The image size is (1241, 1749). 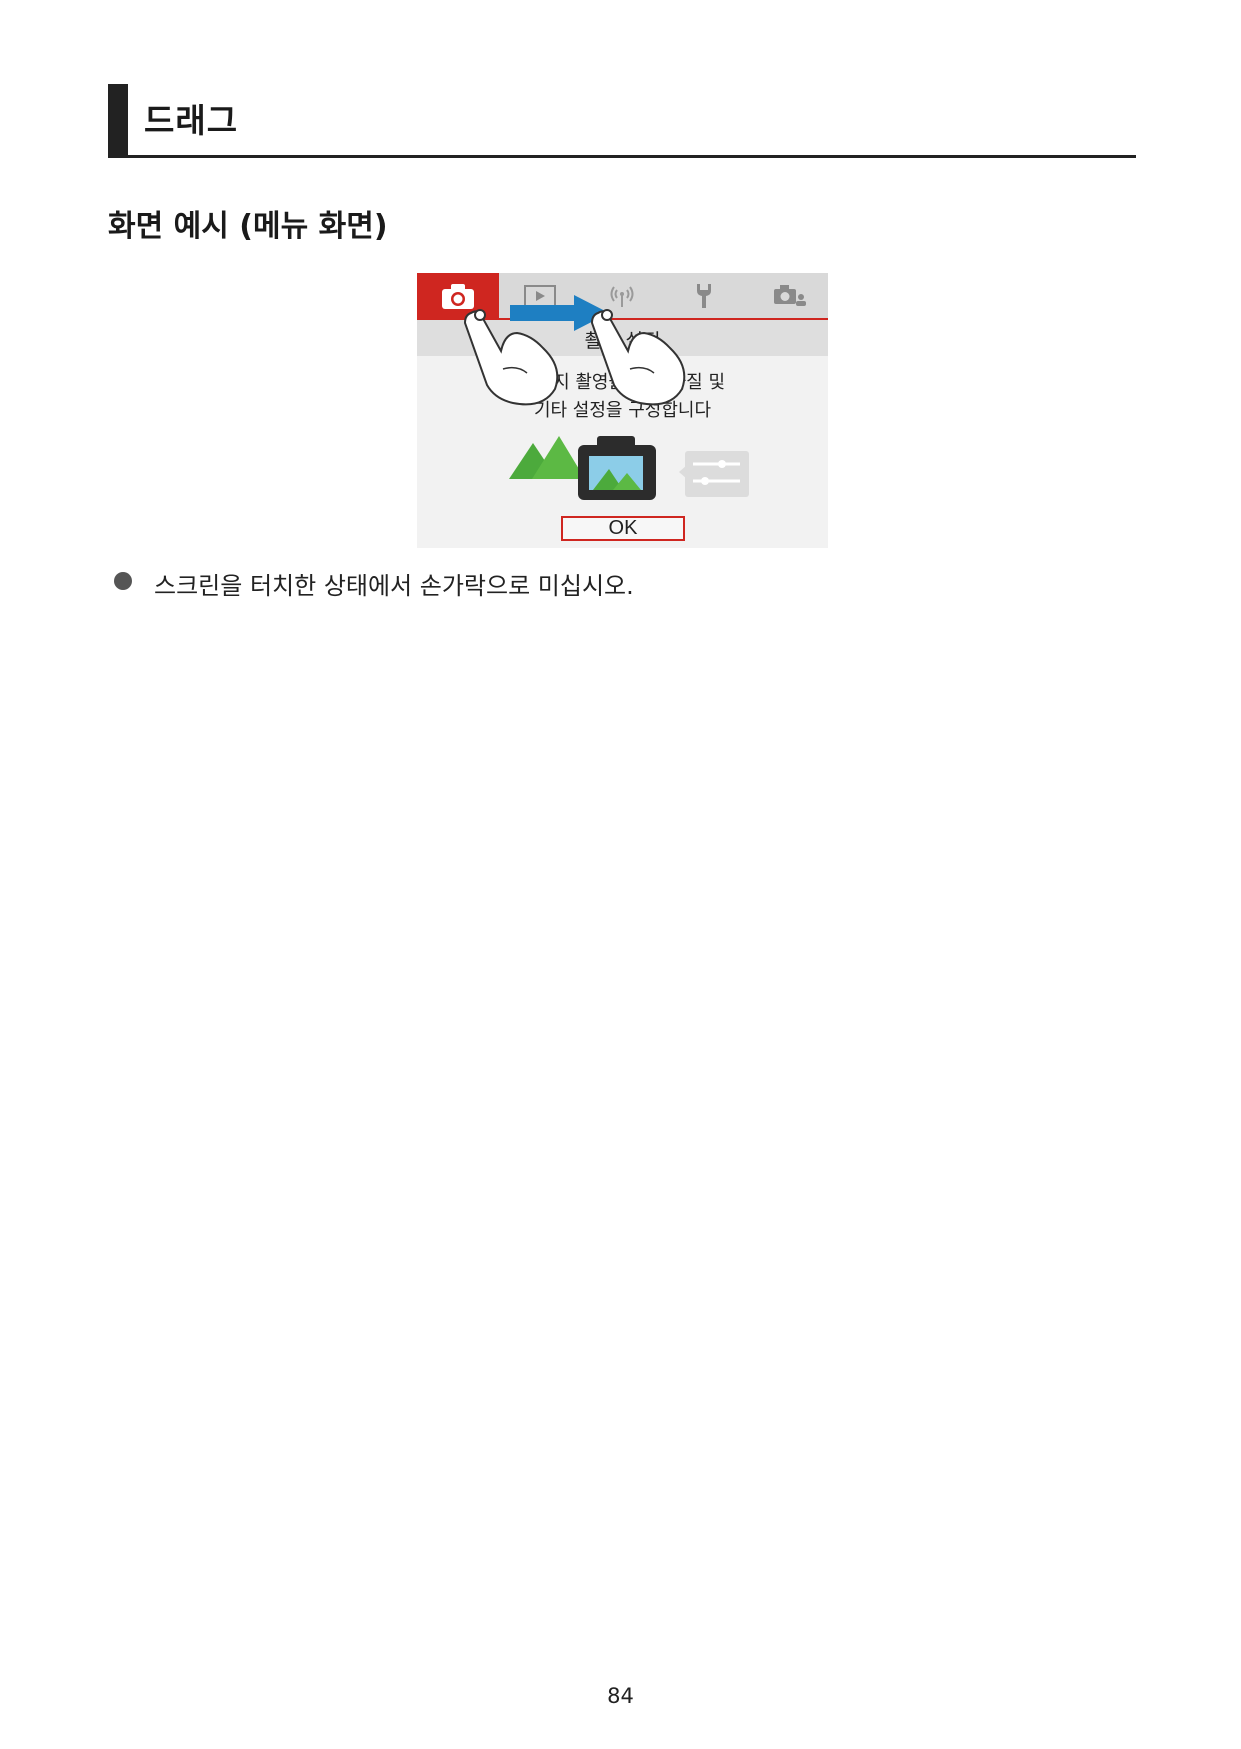 What do you see at coordinates (394, 586) in the screenshot?
I see `instruction-text: 스크린을 터치한 상태에서 손가락으로 미십시오.` at bounding box center [394, 586].